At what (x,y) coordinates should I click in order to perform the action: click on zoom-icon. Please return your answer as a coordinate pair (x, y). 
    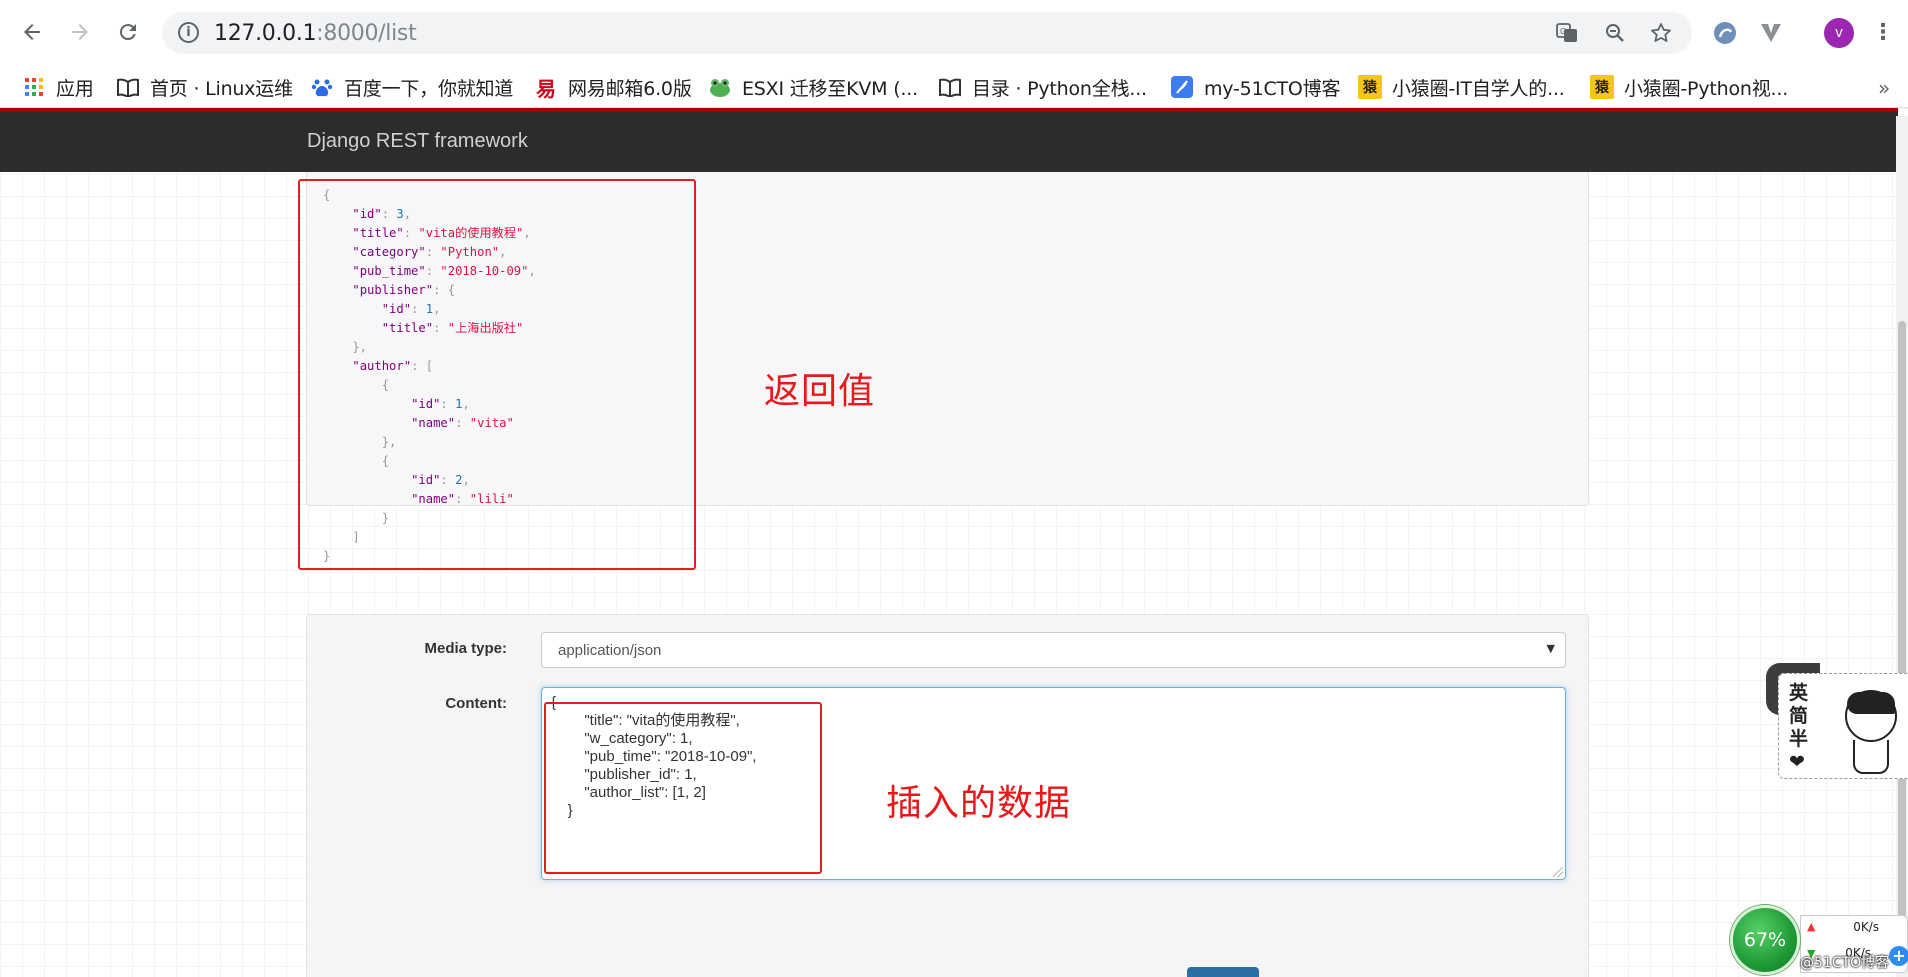
    Looking at the image, I should click on (1615, 33).